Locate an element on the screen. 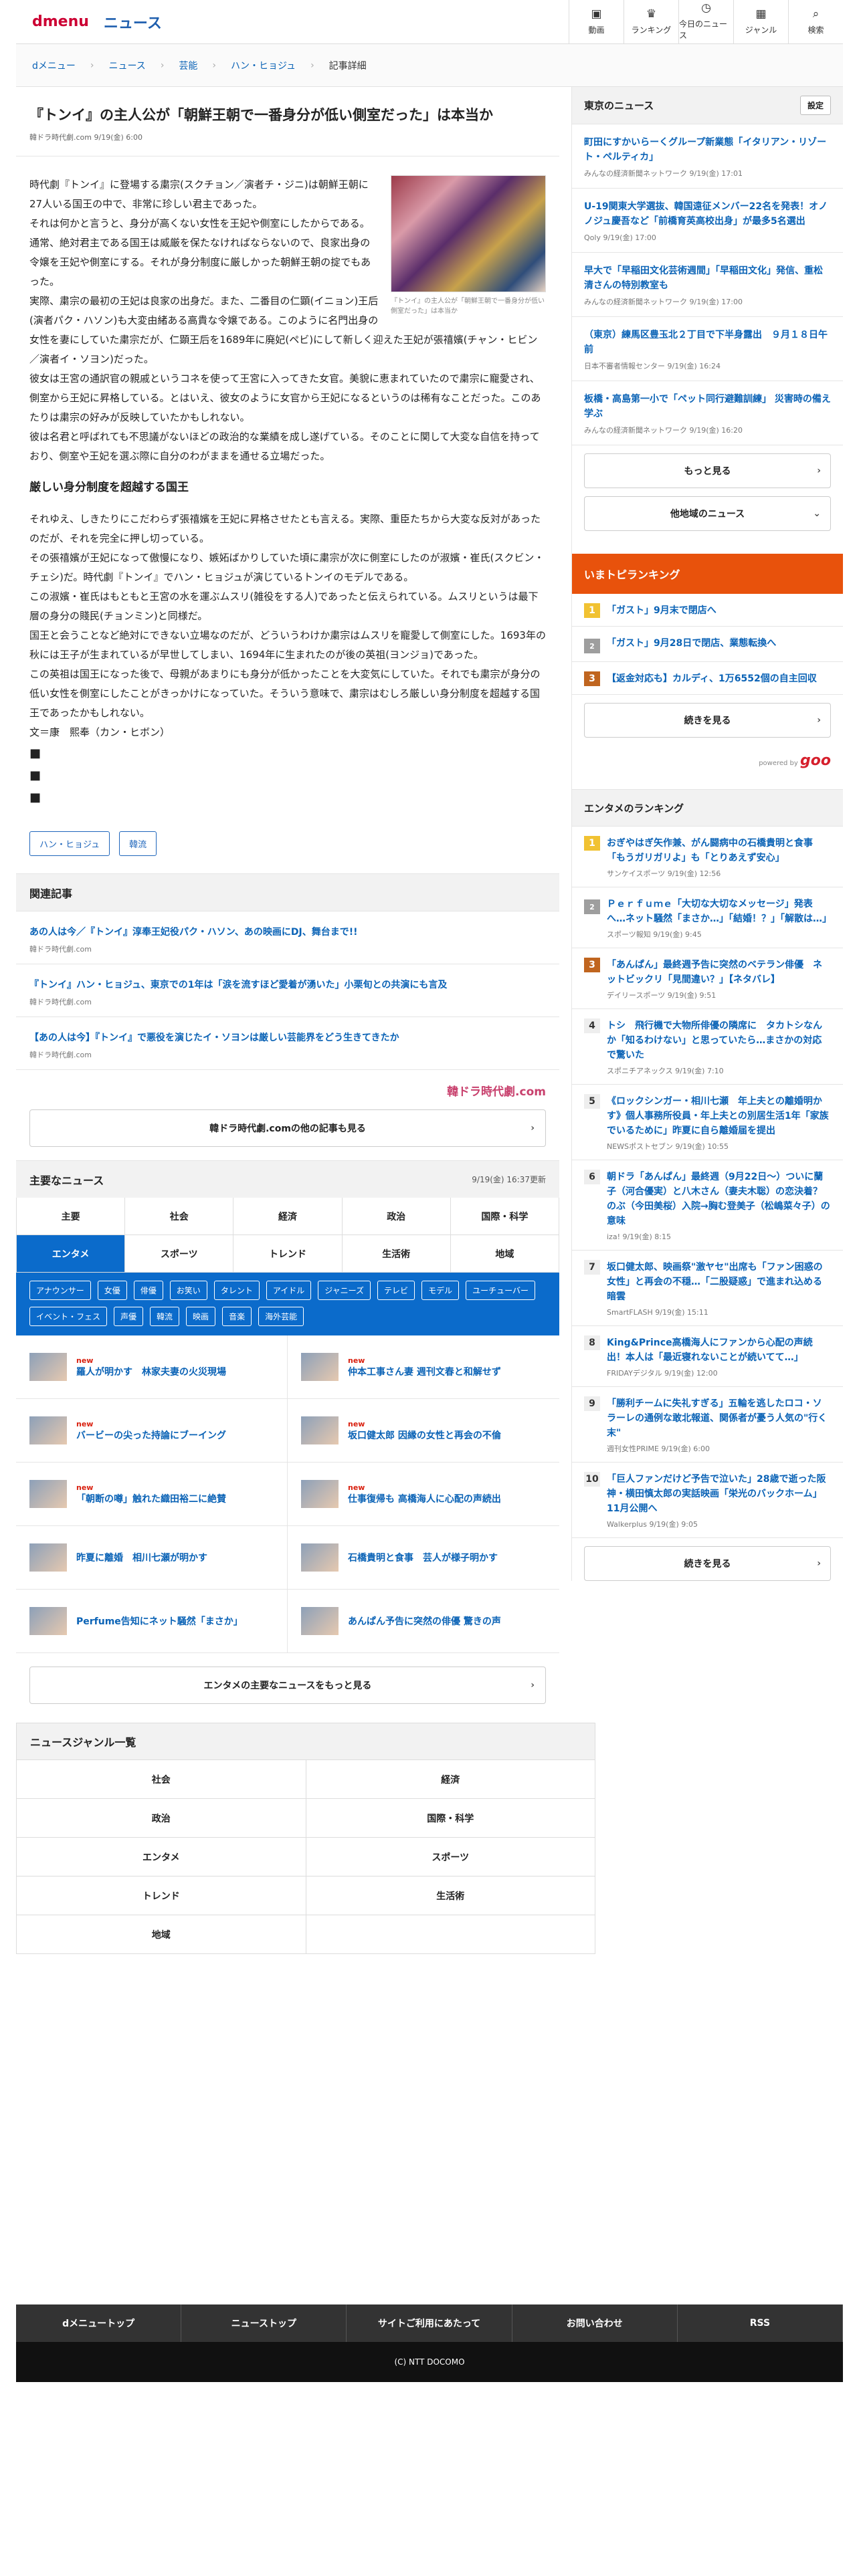  ranking-item: 1 「ガスト」9月末で閉店へ is located at coordinates (708, 610).